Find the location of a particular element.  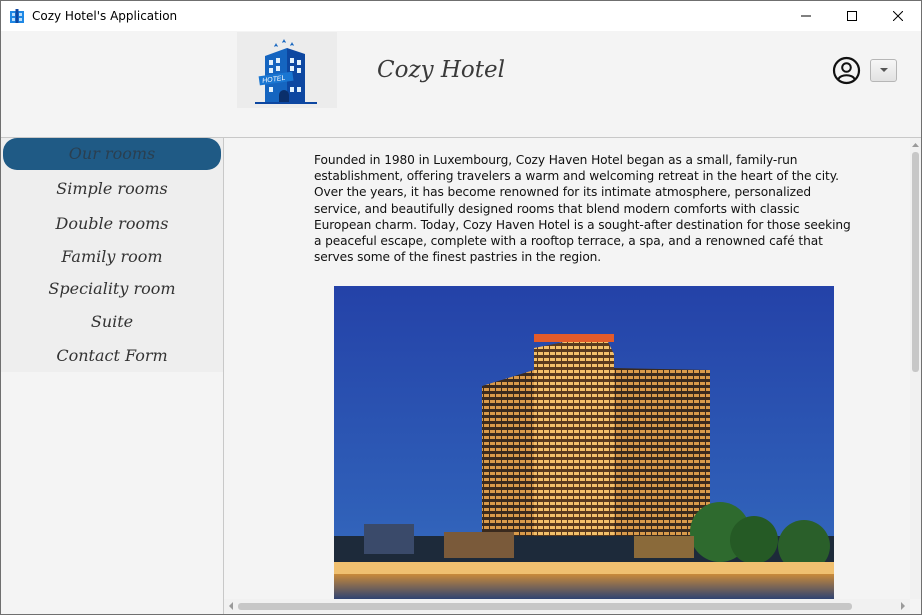

vertical-scroll-thumb is located at coordinates (915, 262).